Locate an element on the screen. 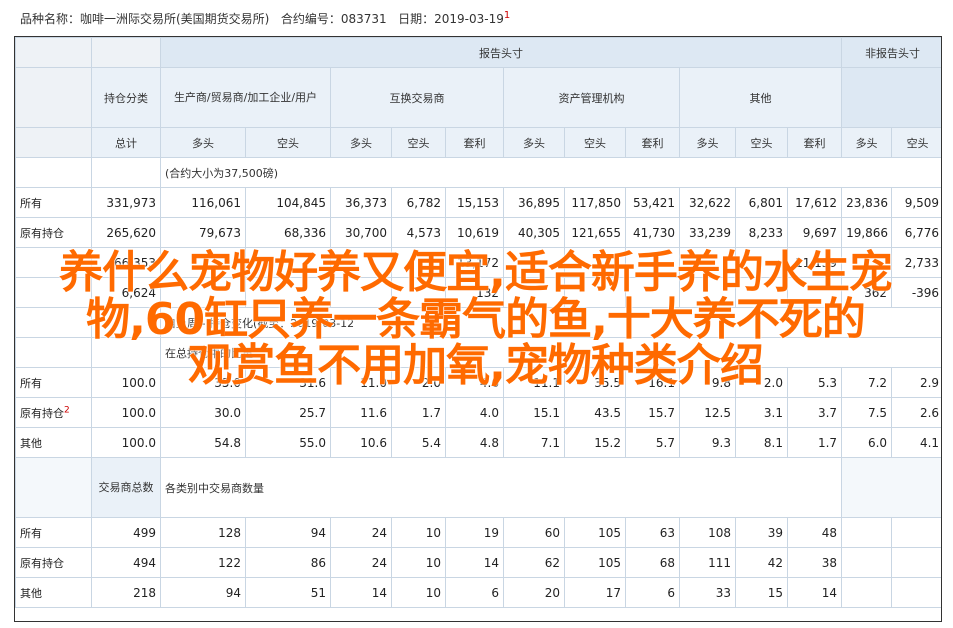 The width and height of the screenshot is (953, 628). table-cell: 38 is located at coordinates (814, 562).